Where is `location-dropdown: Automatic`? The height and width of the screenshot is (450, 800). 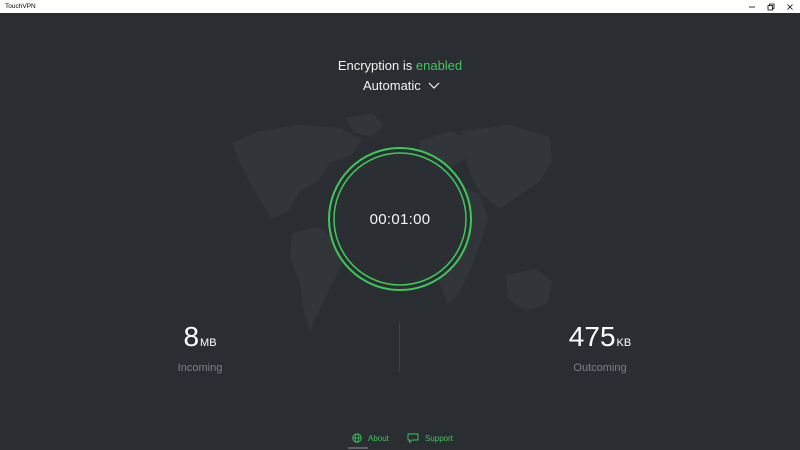 location-dropdown: Automatic is located at coordinates (400, 86).